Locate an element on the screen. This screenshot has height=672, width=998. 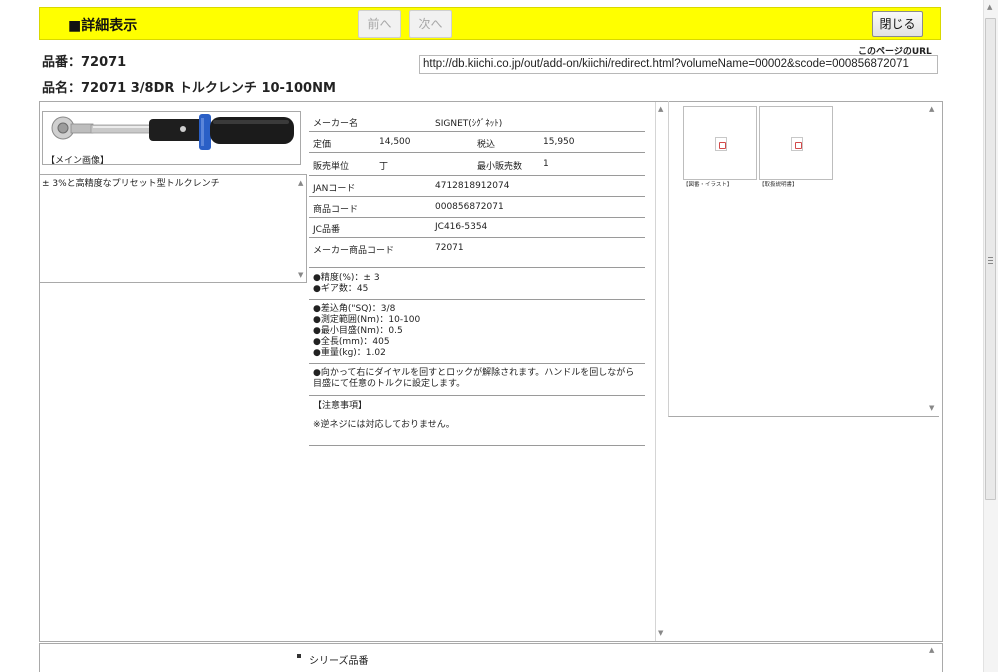
attachments-scroll-down-icon: ▼ is located at coordinates (931, 408).